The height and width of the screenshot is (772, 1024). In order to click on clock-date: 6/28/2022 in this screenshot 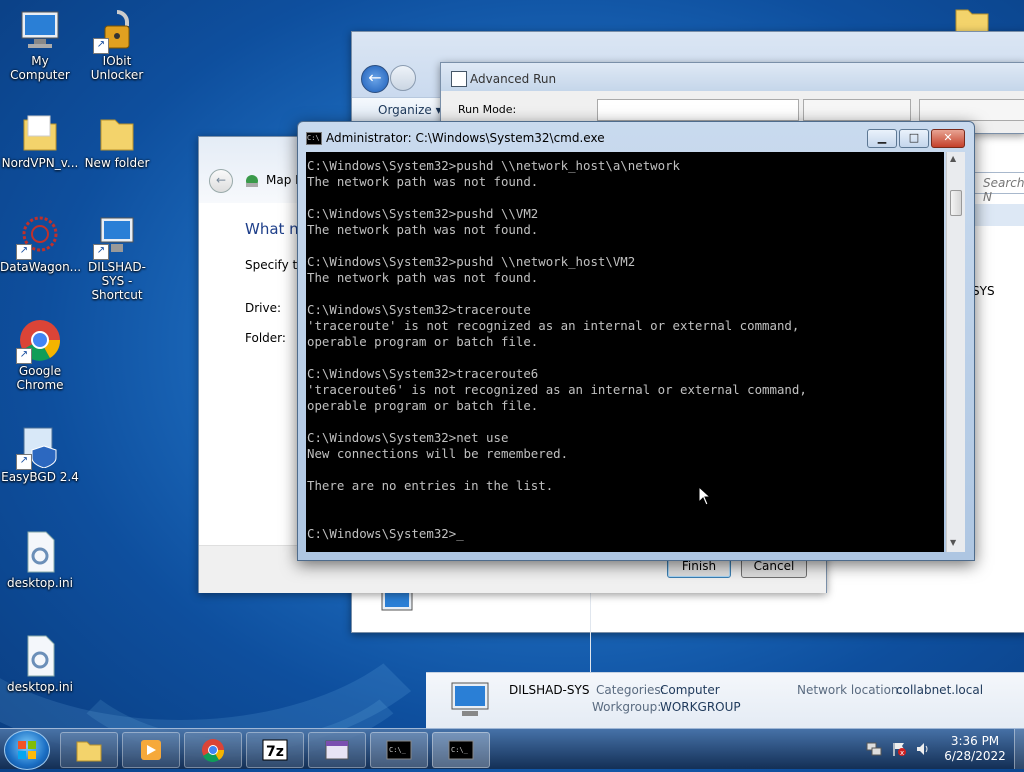, I will do `click(975, 756)`.